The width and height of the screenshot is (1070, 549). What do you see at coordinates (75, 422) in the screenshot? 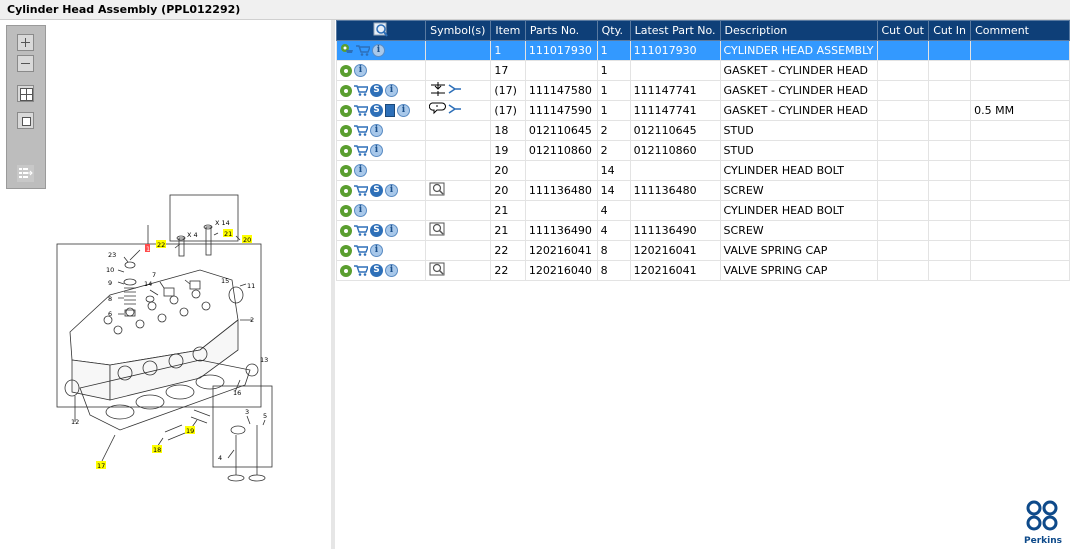
I see `callout-12: 12` at bounding box center [75, 422].